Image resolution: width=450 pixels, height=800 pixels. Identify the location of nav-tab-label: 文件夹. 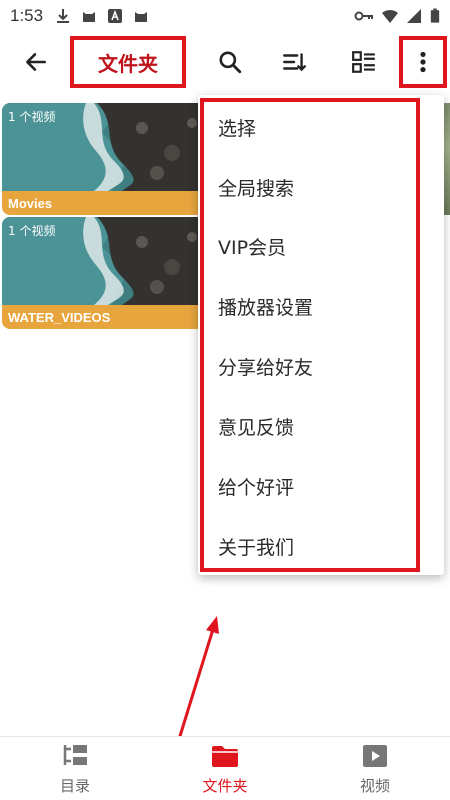
(225, 786).